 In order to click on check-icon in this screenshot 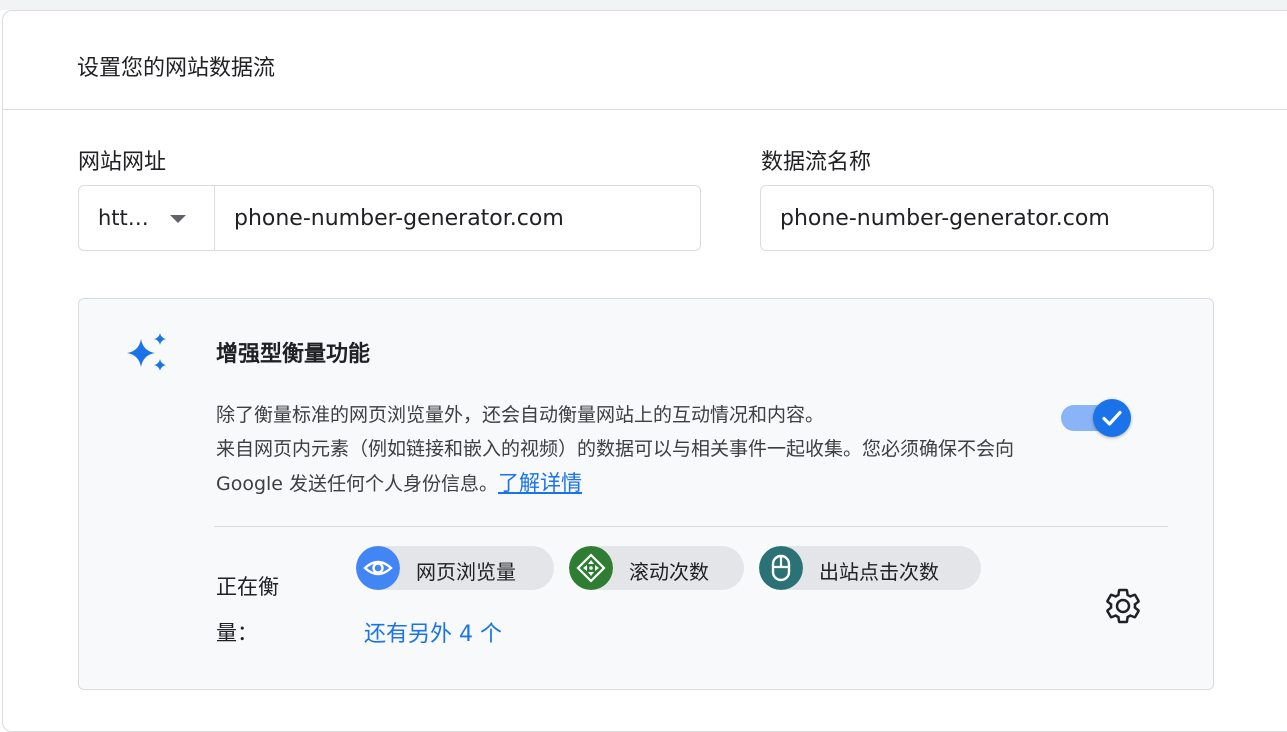, I will do `click(1112, 418)`.